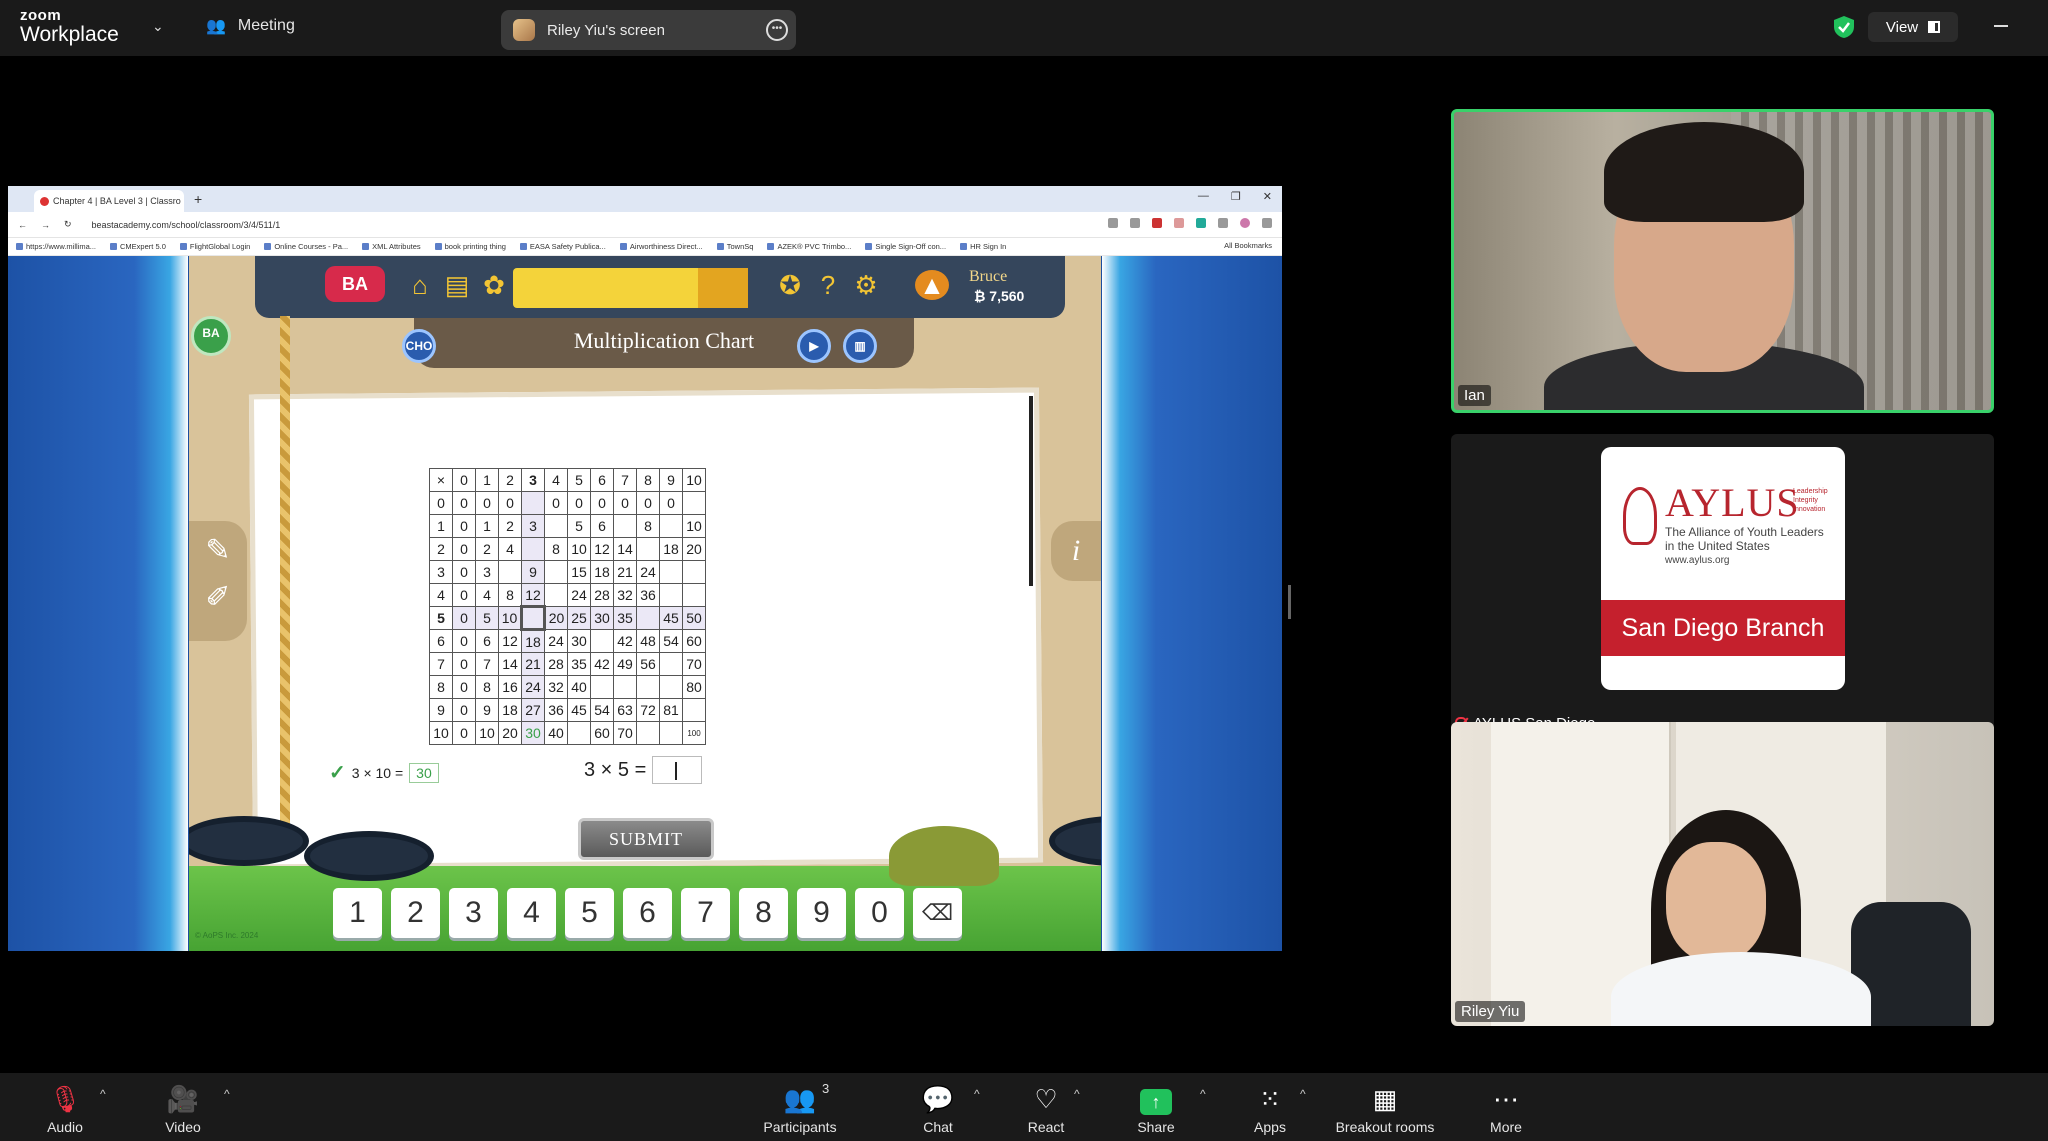  What do you see at coordinates (1722, 261) in the screenshot?
I see `video-tile-ian: Ian` at bounding box center [1722, 261].